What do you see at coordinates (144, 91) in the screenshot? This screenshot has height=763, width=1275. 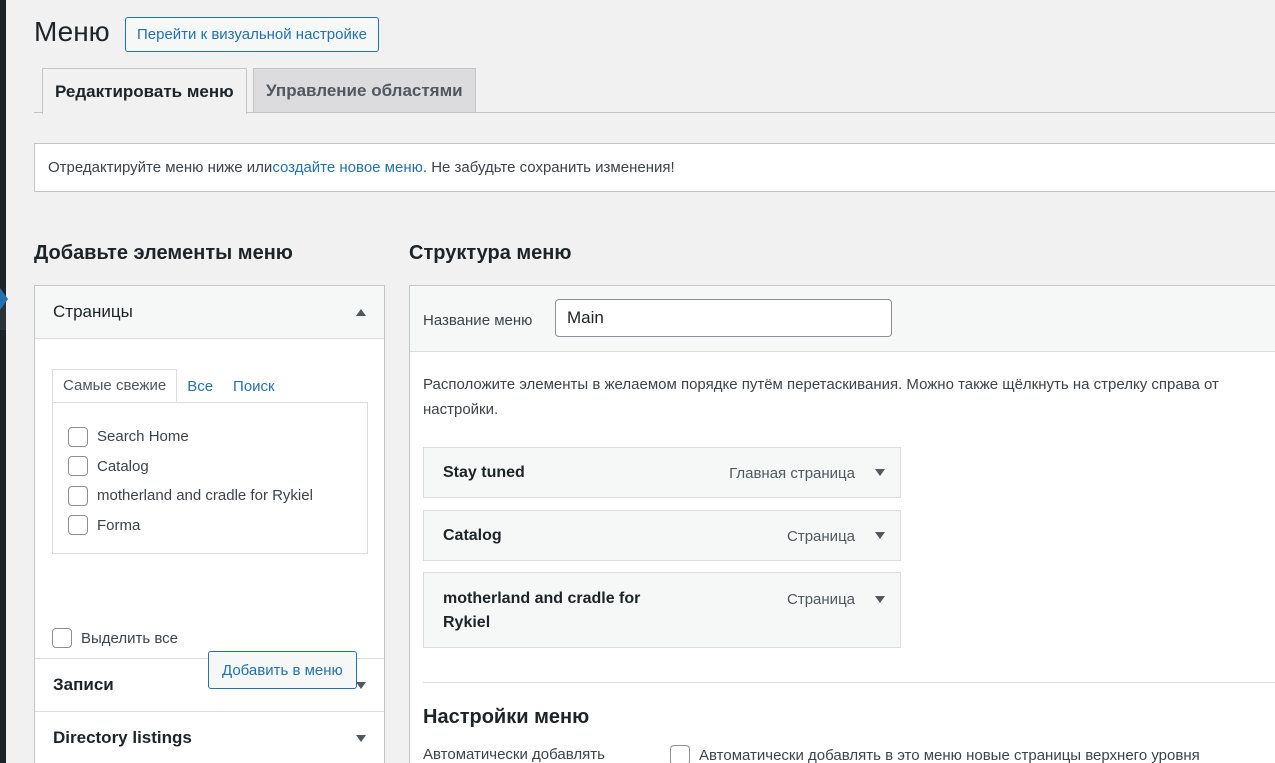 I see `tab-edit-menu: Редактировать меню` at bounding box center [144, 91].